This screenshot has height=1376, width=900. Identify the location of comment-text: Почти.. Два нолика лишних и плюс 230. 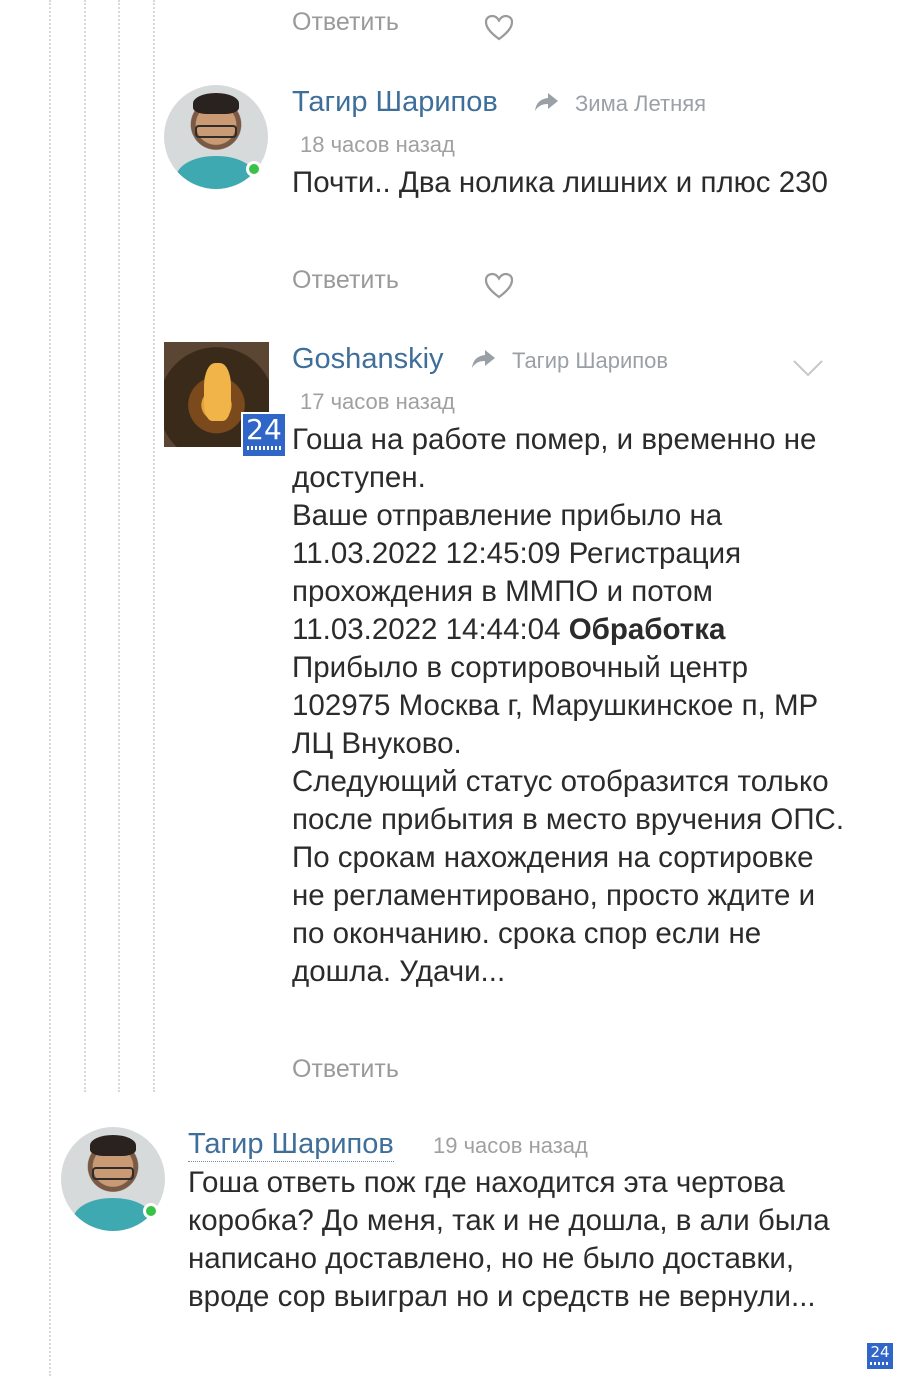
(560, 182).